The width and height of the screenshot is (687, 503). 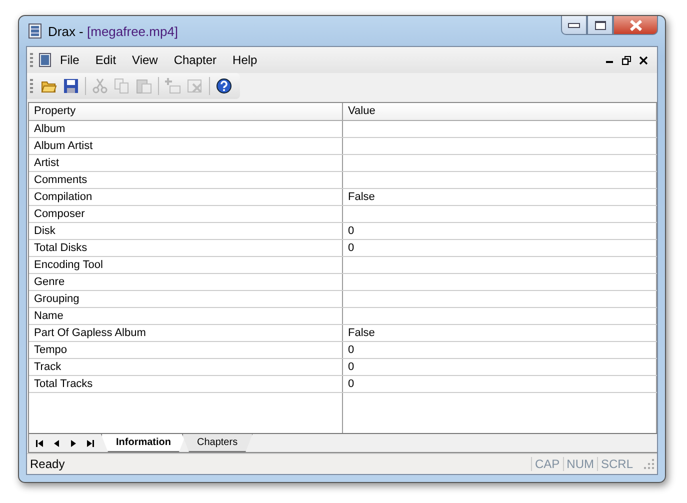 I want to click on table-cell: Genre, so click(x=186, y=282).